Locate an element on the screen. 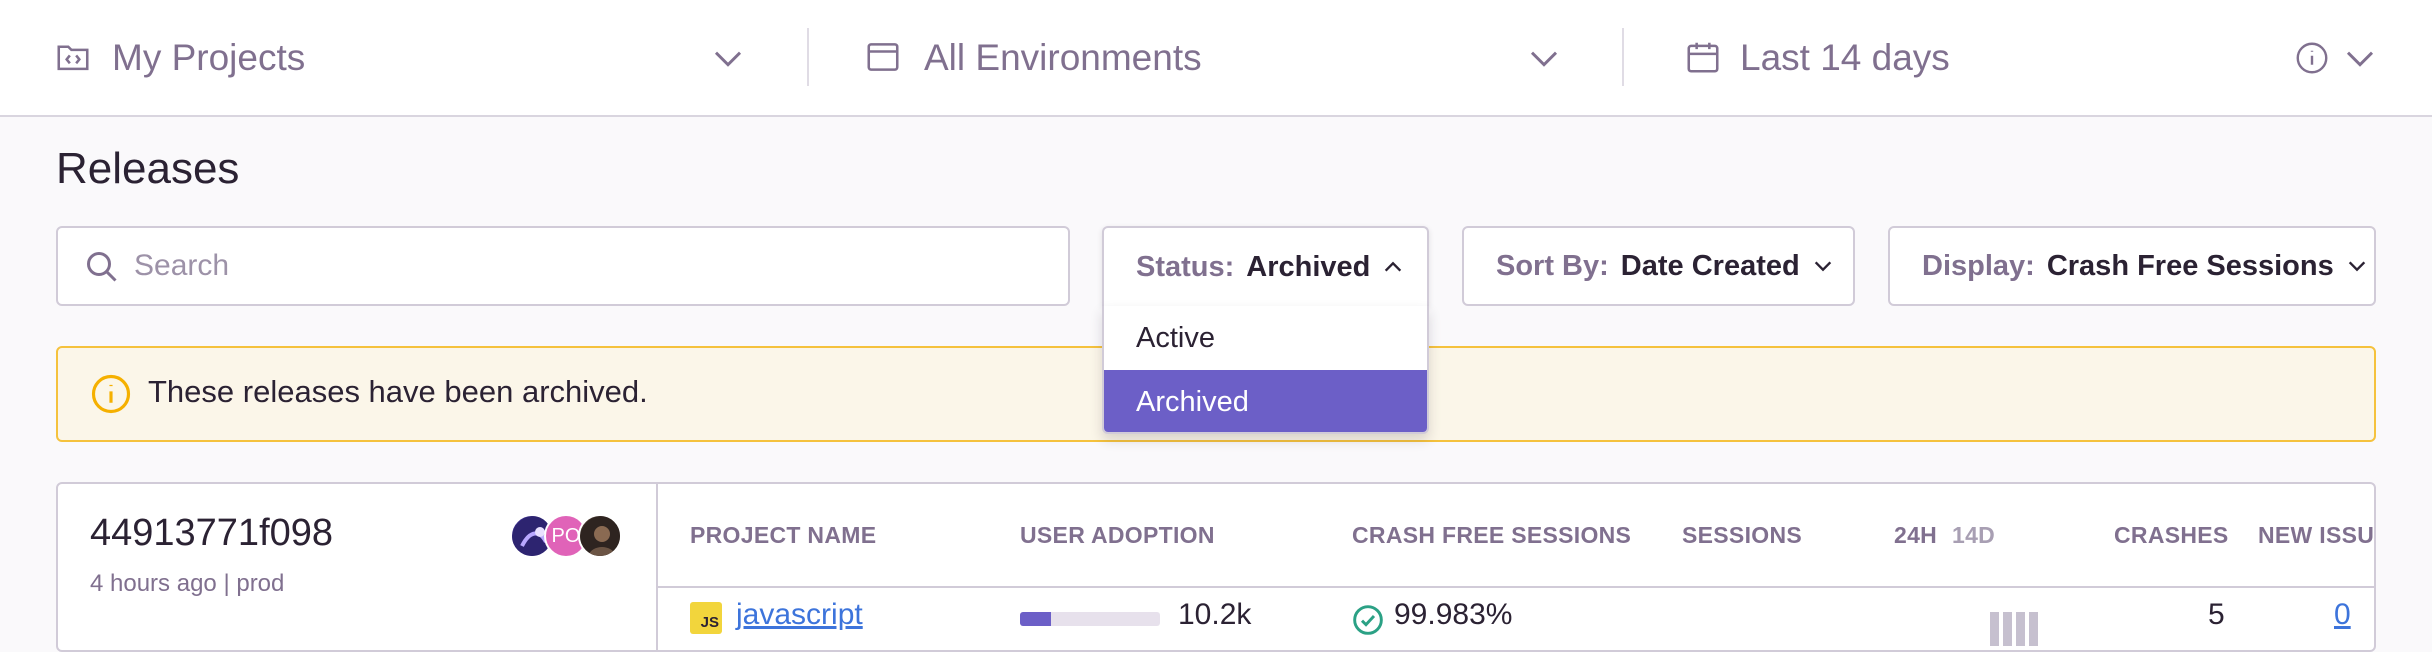 The width and height of the screenshot is (2432, 652). display-dropdown: Display: Crash Free Sessions is located at coordinates (2132, 266).